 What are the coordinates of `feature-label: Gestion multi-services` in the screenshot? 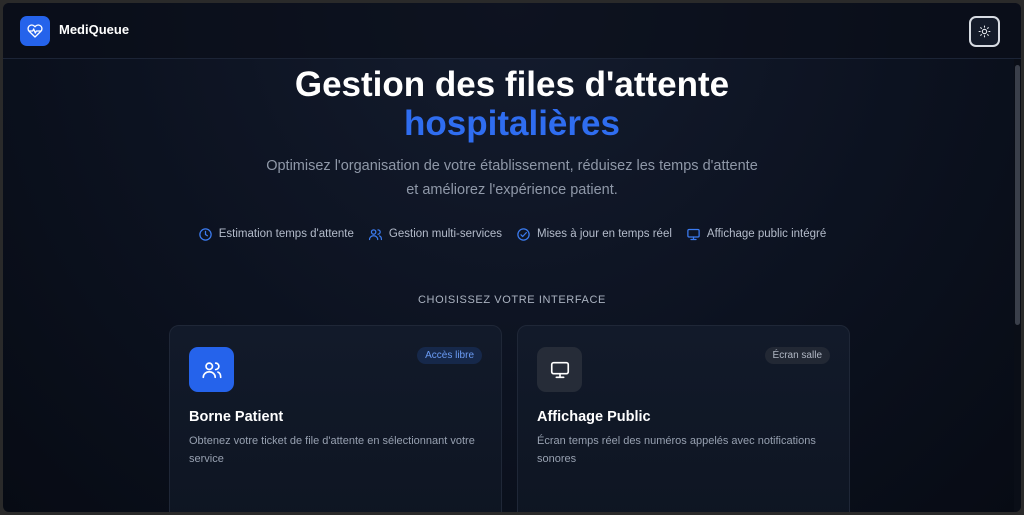 It's located at (445, 234).